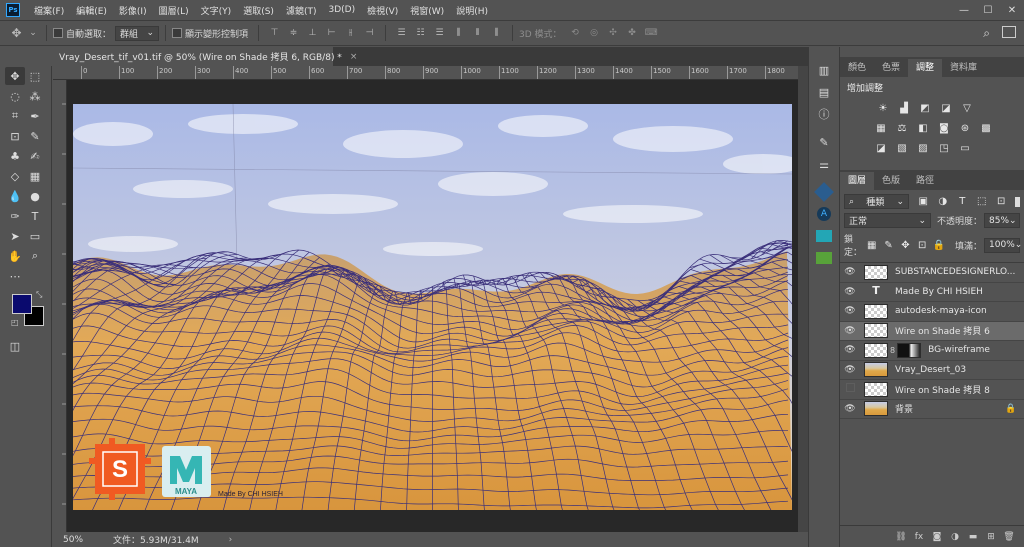  What do you see at coordinates (575, 33) in the screenshot?
I see `3d-orbit-icon: ⟲` at bounding box center [575, 33].